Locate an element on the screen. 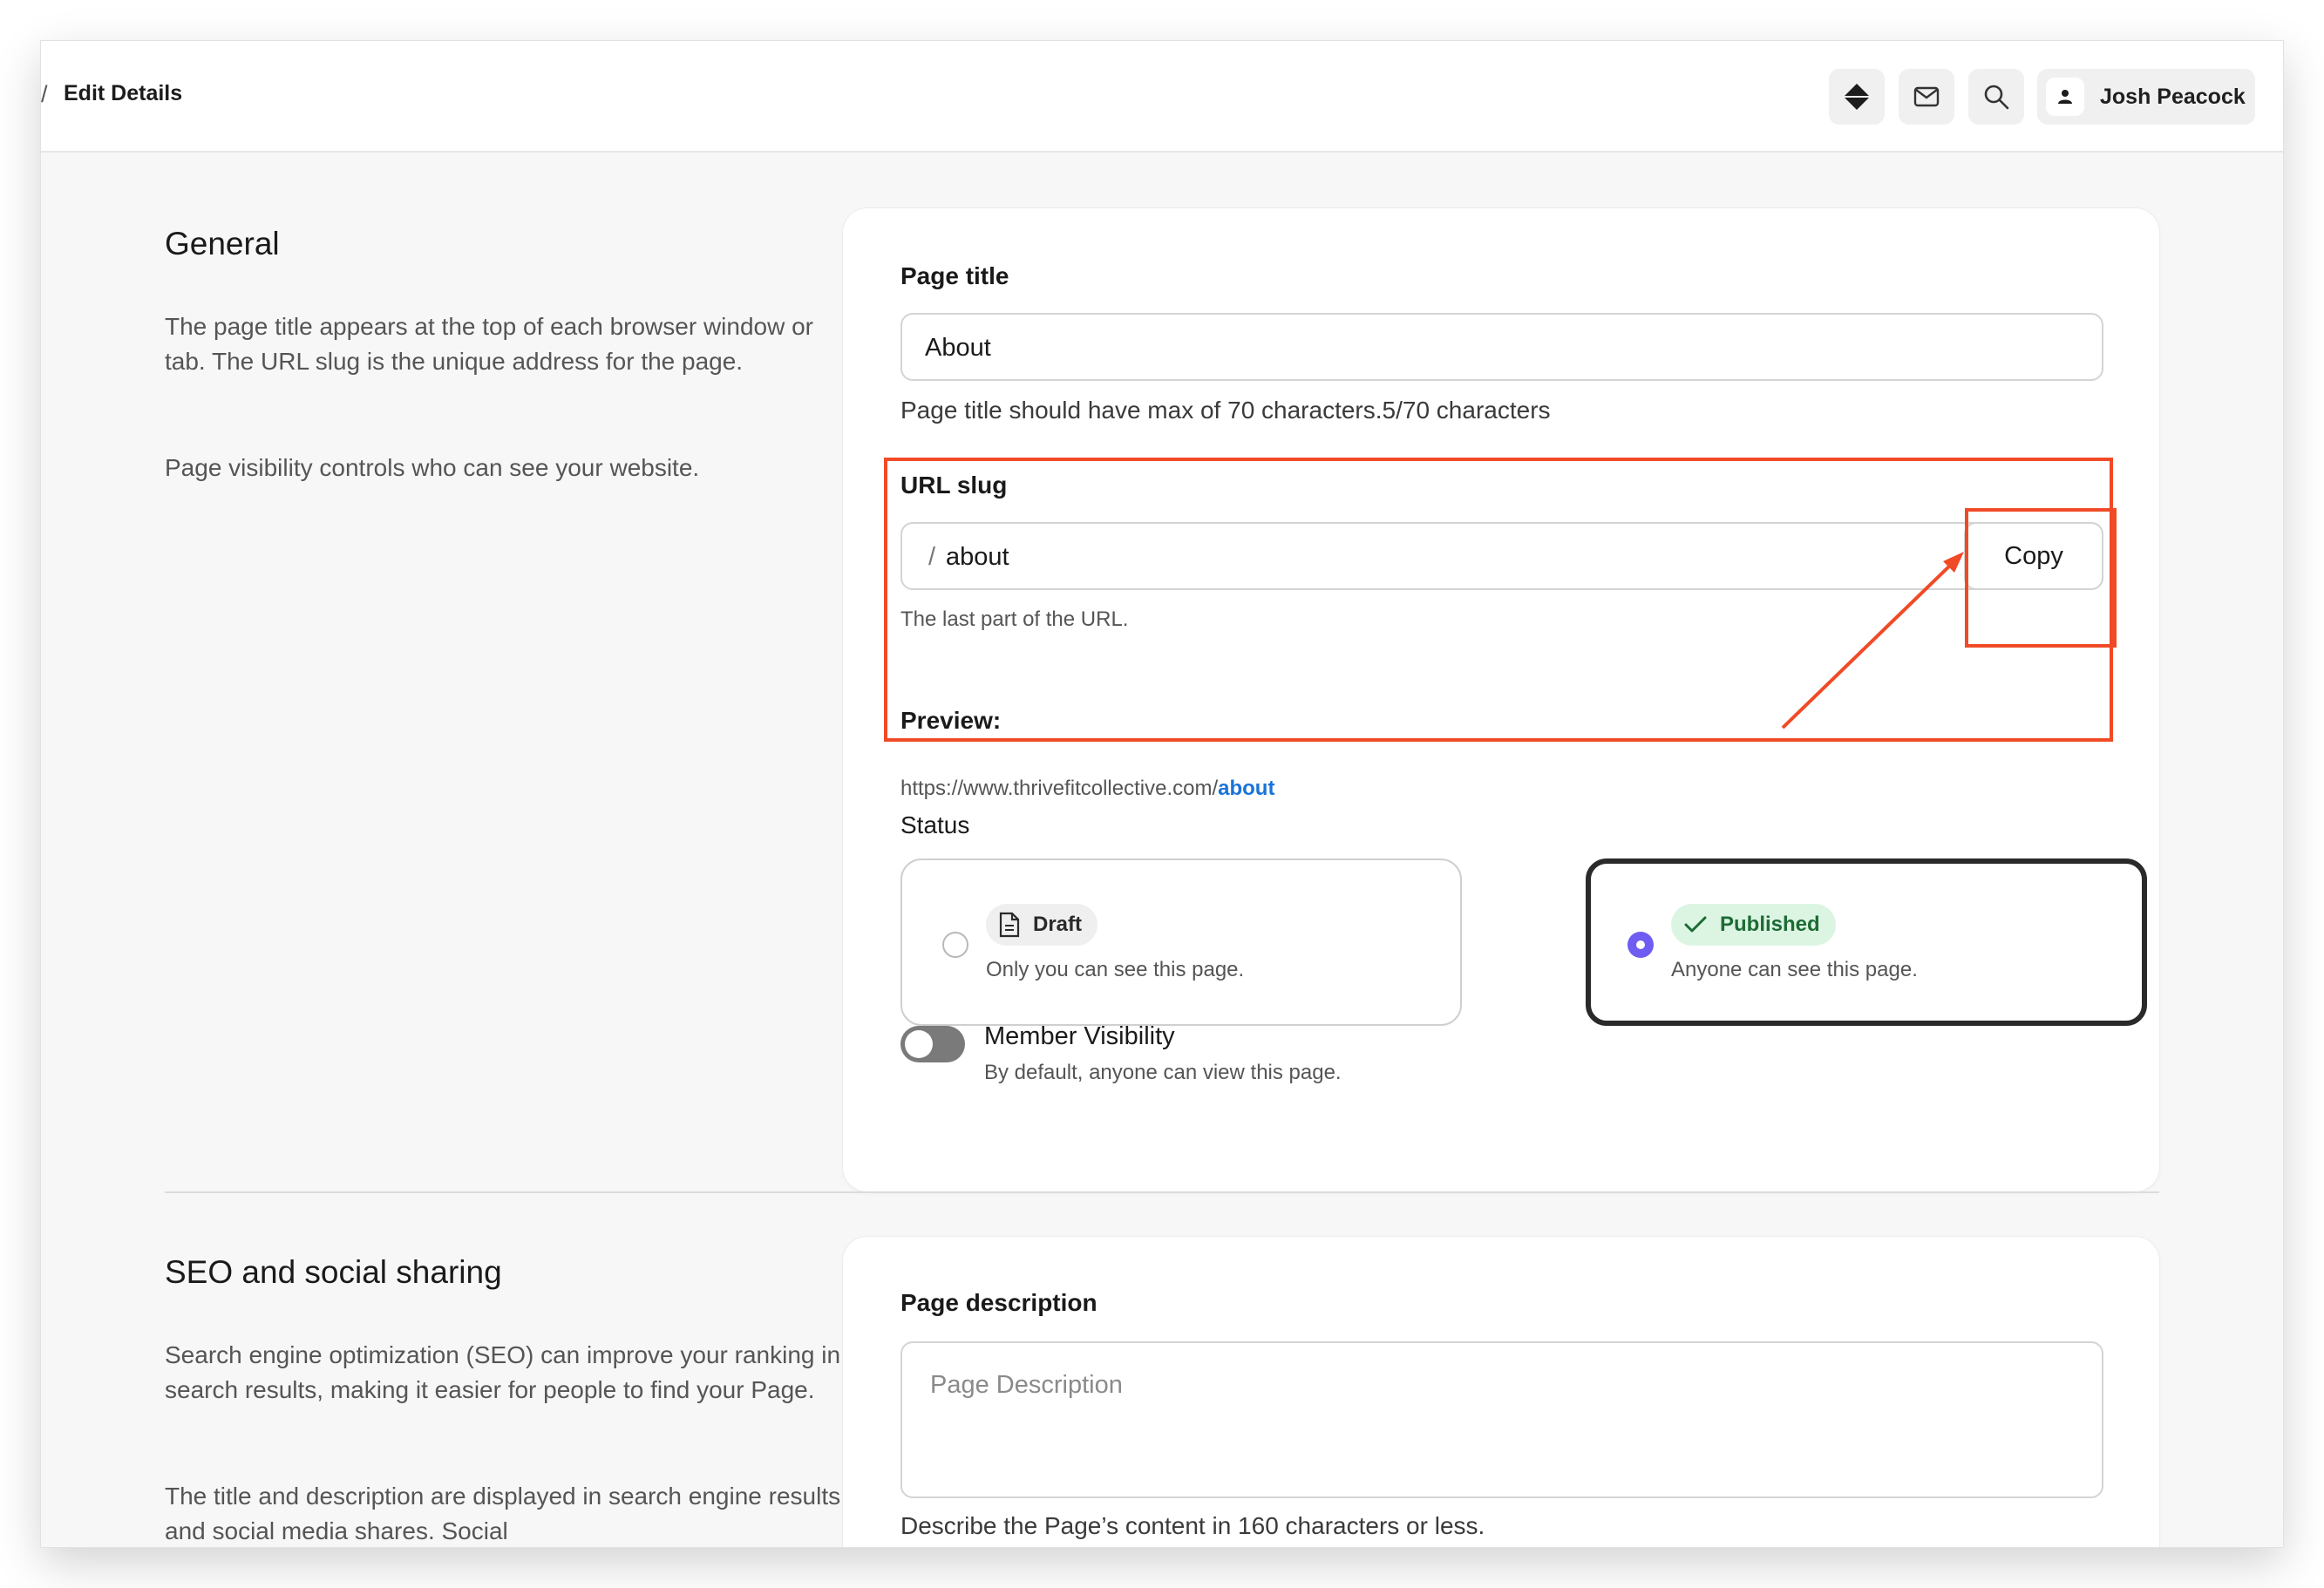 The image size is (2324, 1588). page-description-label: Page description is located at coordinates (998, 1302).